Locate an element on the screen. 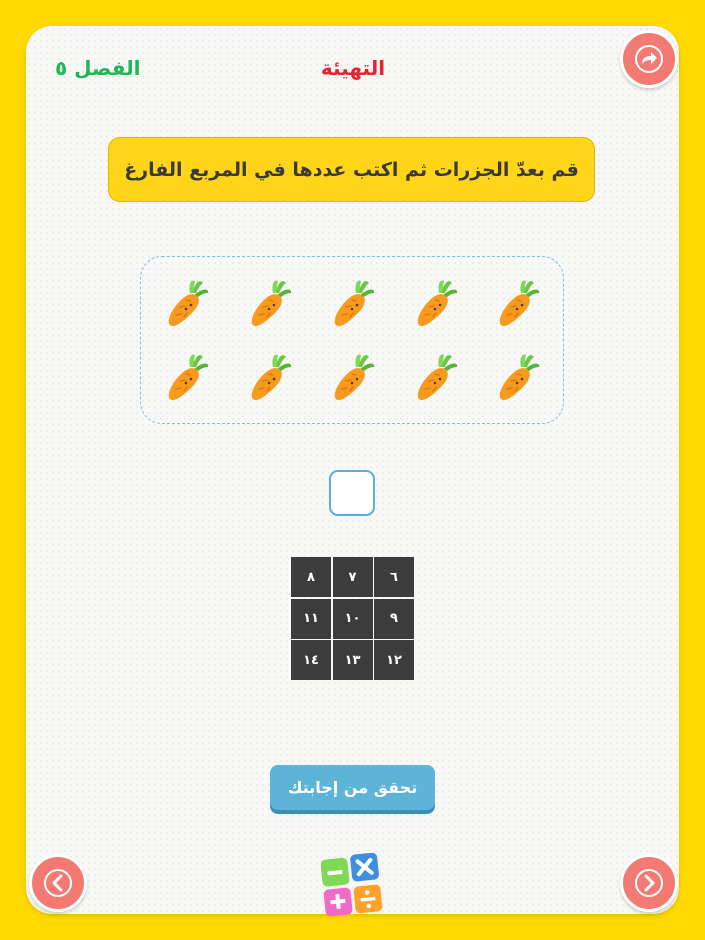 This screenshot has height=940, width=705. chevron-left-icon is located at coordinates (58, 883).